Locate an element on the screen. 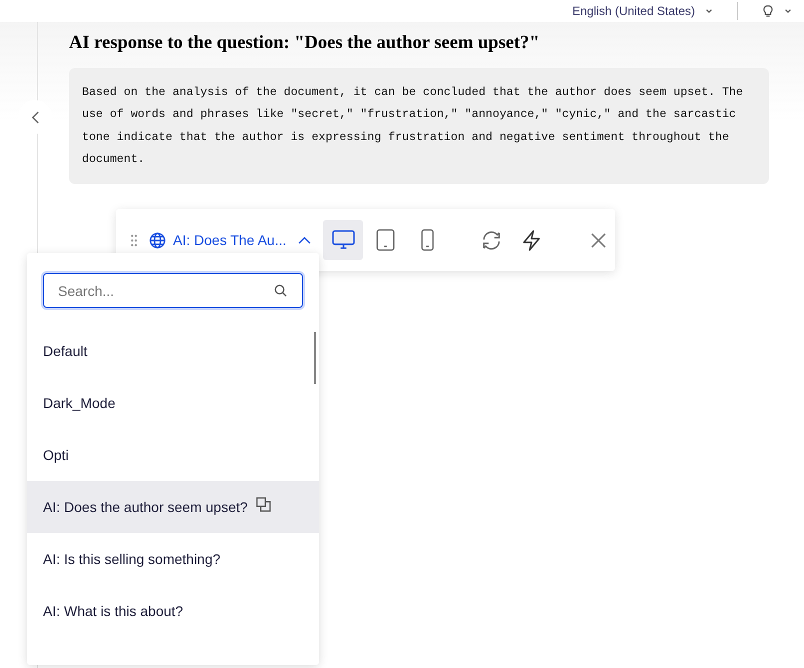  variant-option: AI: Does the author seem upset? is located at coordinates (173, 507).